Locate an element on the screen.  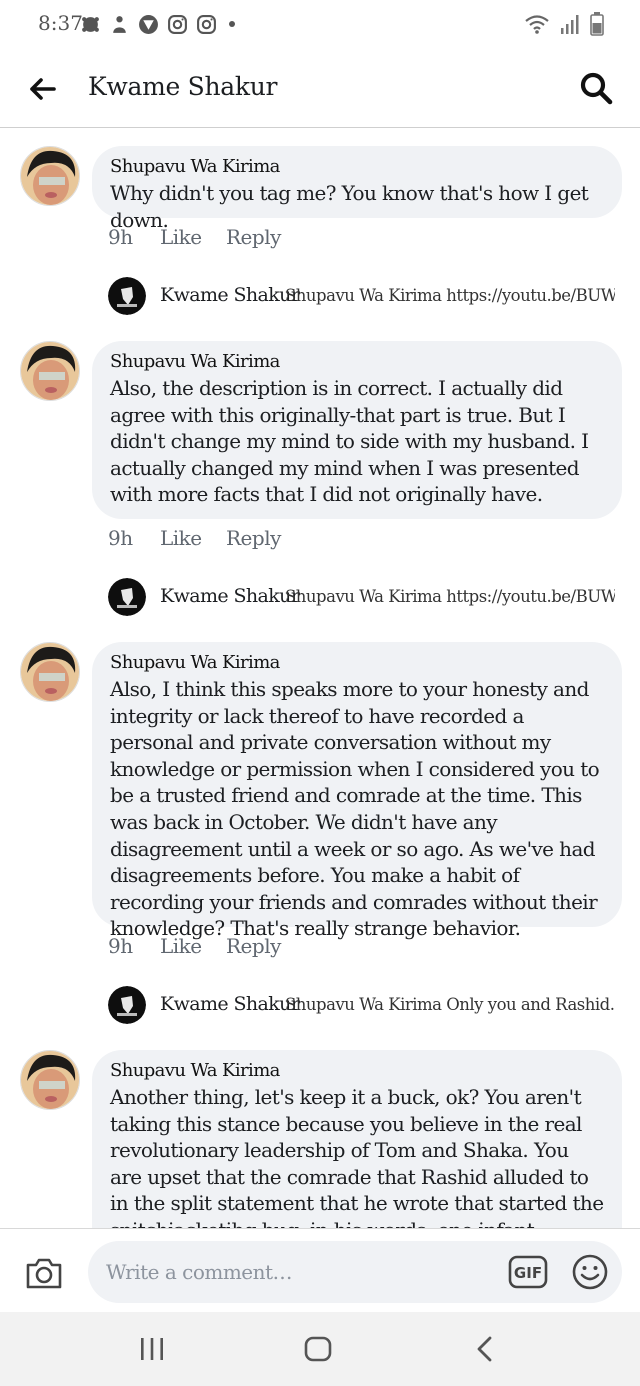
gif-label: GIF is located at coordinates (528, 1273).